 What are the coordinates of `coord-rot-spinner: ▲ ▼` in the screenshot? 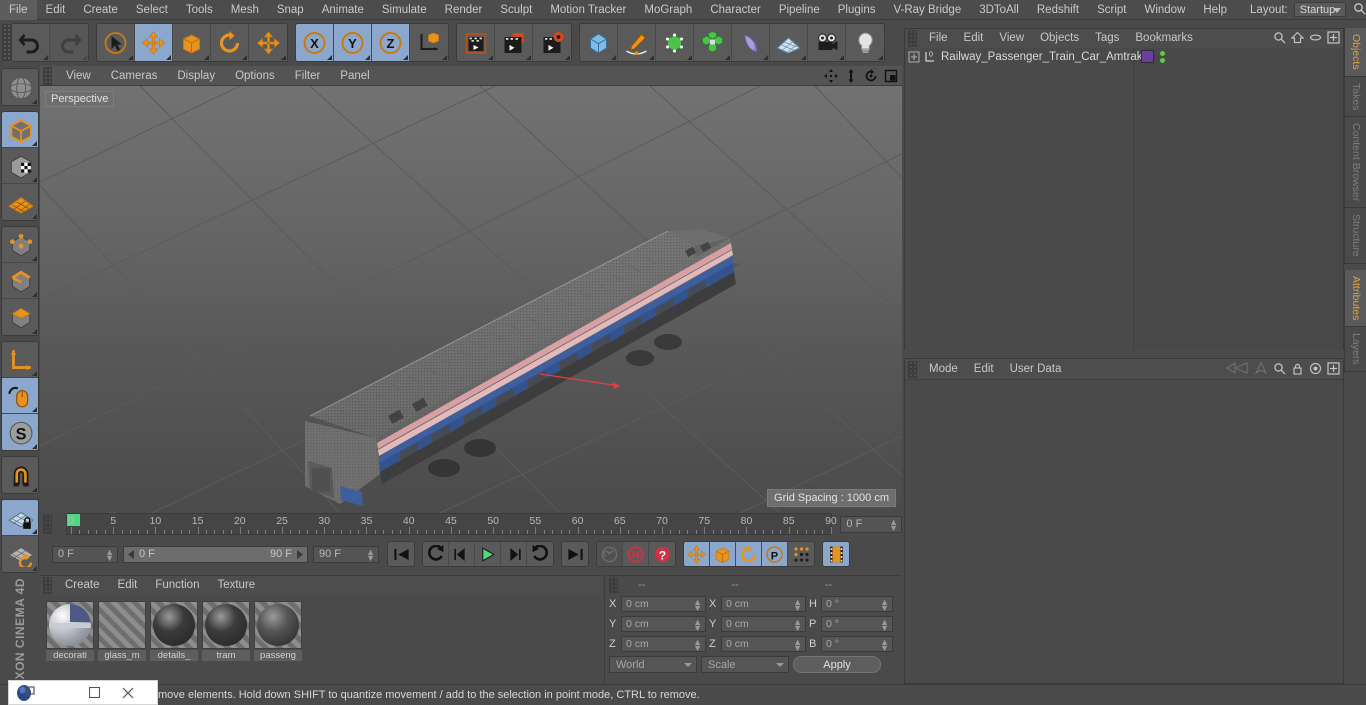 It's located at (884, 644).